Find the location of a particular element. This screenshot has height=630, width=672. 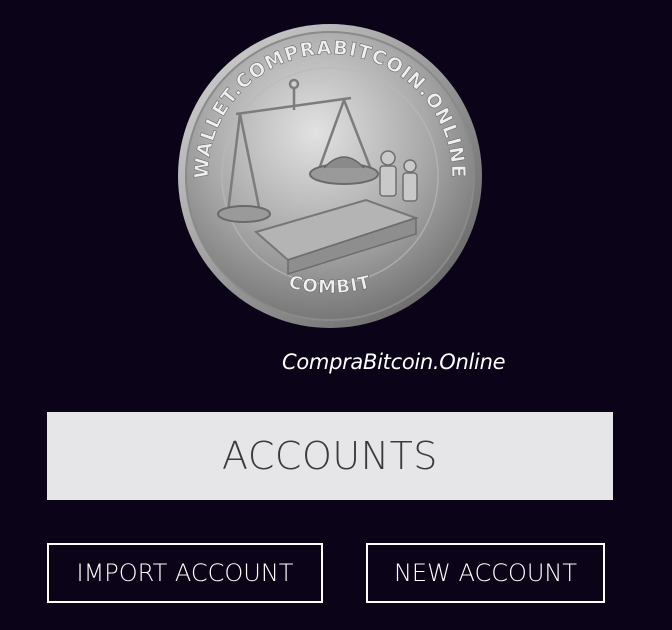

import-account-button: IMPORT ACCOUNT is located at coordinates (185, 573).